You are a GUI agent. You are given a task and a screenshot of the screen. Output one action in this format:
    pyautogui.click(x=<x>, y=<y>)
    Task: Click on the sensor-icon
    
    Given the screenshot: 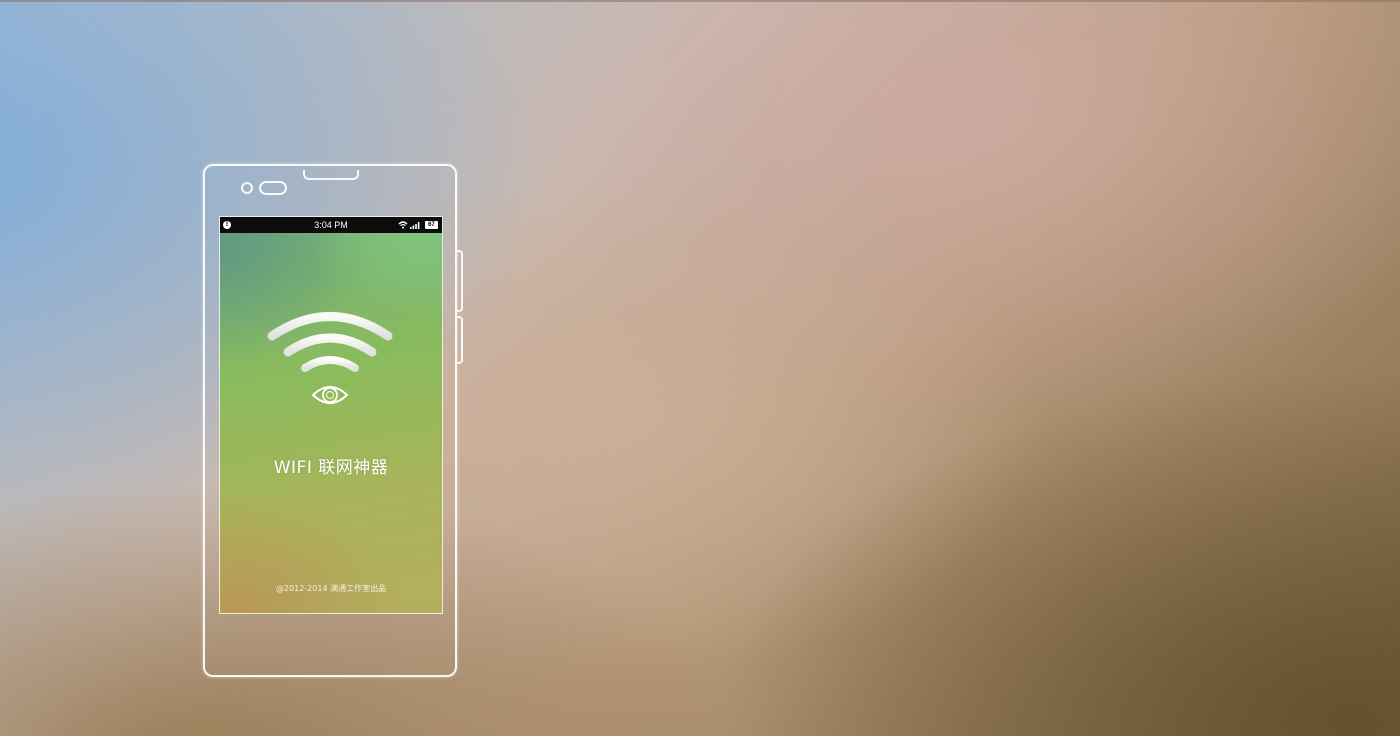 What is the action you would take?
    pyautogui.click(x=273, y=188)
    